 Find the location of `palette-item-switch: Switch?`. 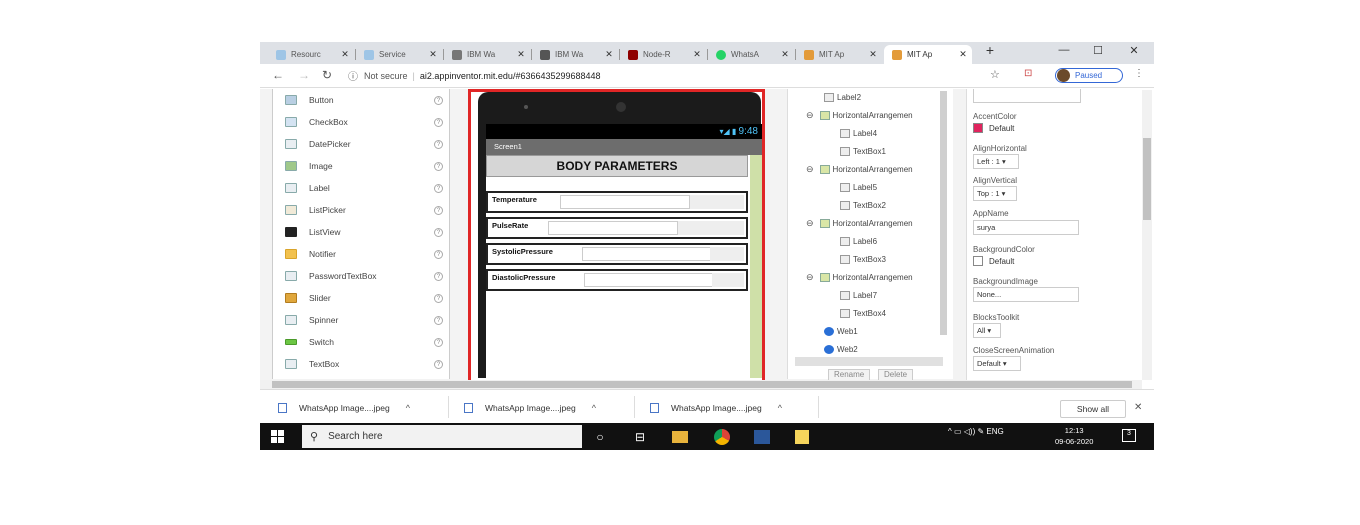

palette-item-switch: Switch? is located at coordinates (362, 342).